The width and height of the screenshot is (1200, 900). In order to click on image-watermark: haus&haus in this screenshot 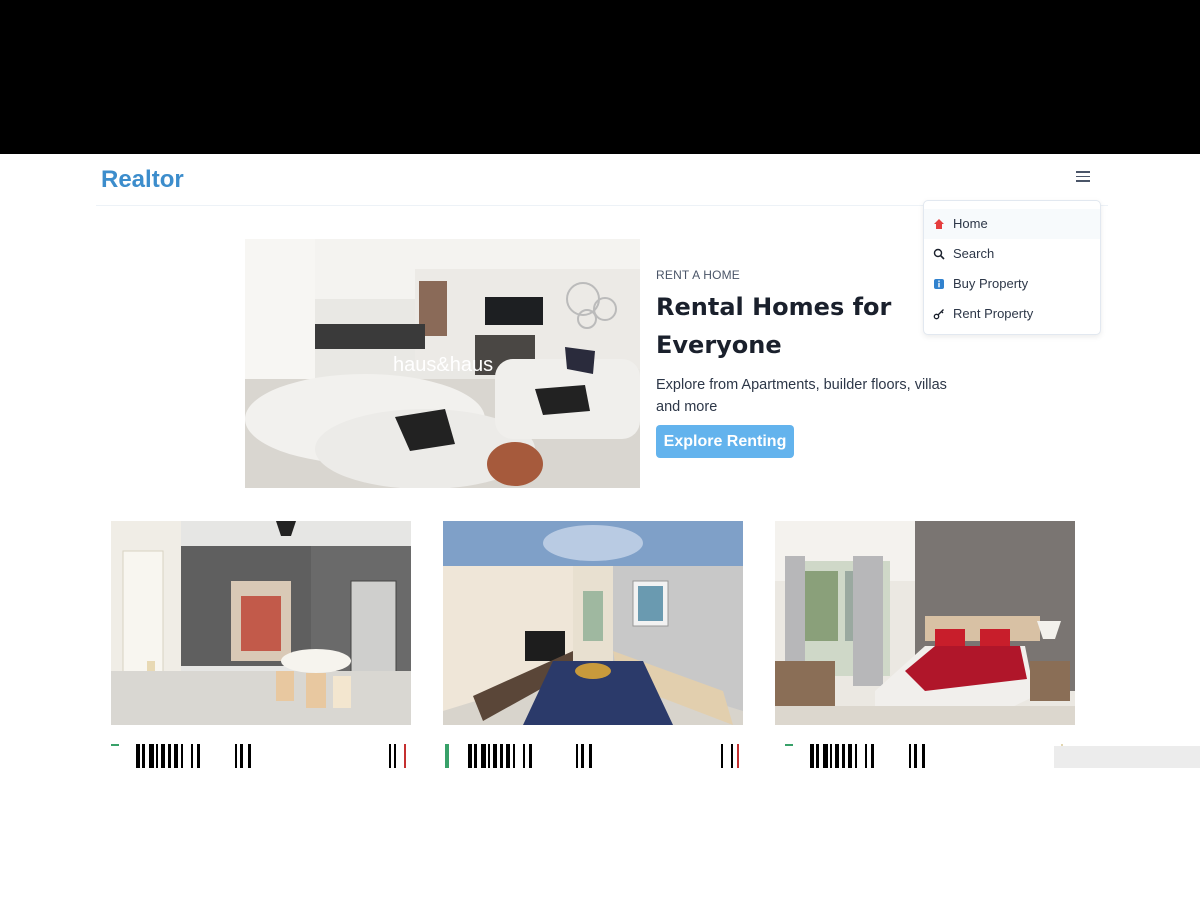, I will do `click(443, 365)`.